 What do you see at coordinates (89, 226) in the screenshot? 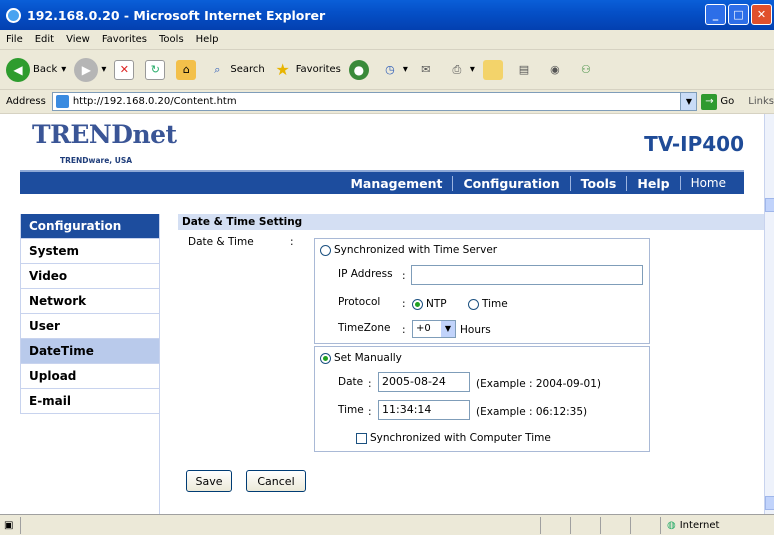
I see `sidebar-header: Configuration` at bounding box center [89, 226].